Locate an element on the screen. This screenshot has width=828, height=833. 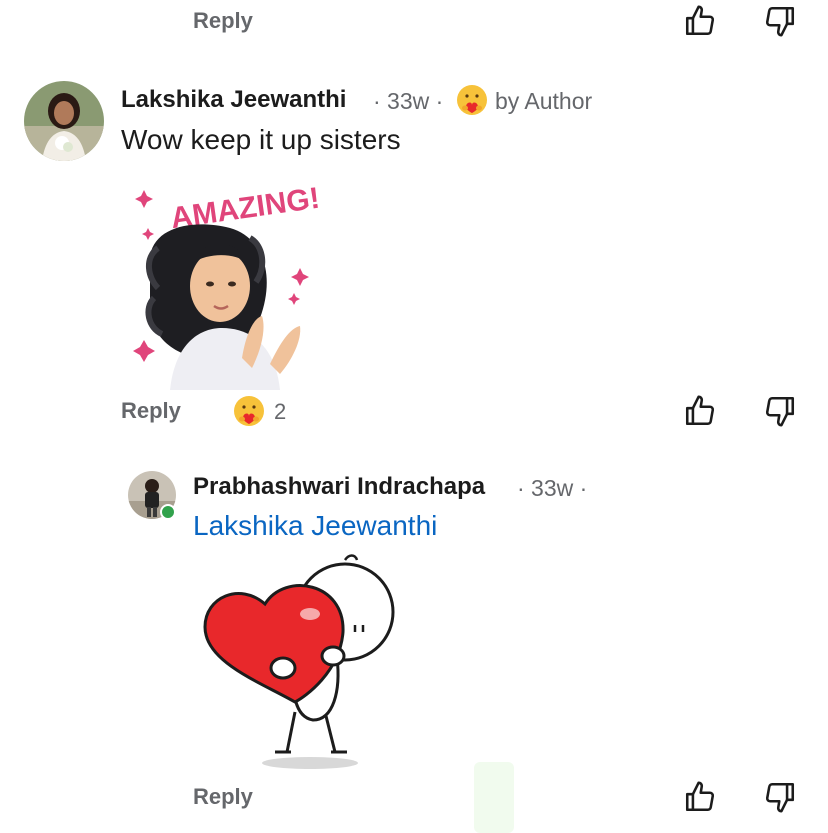
avatar is located at coordinates (64, 121).